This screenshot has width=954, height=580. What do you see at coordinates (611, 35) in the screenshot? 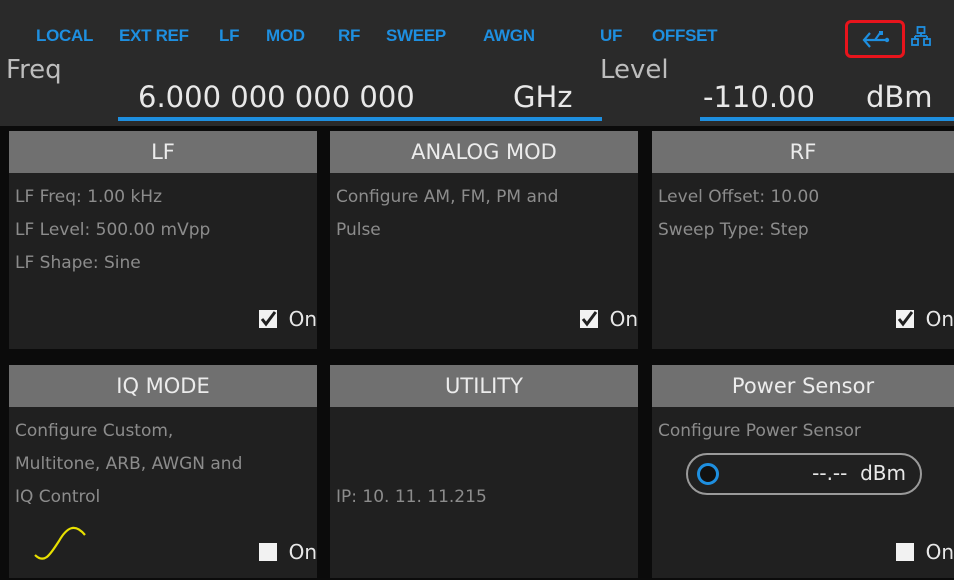
I see `status-uf: UF` at bounding box center [611, 35].